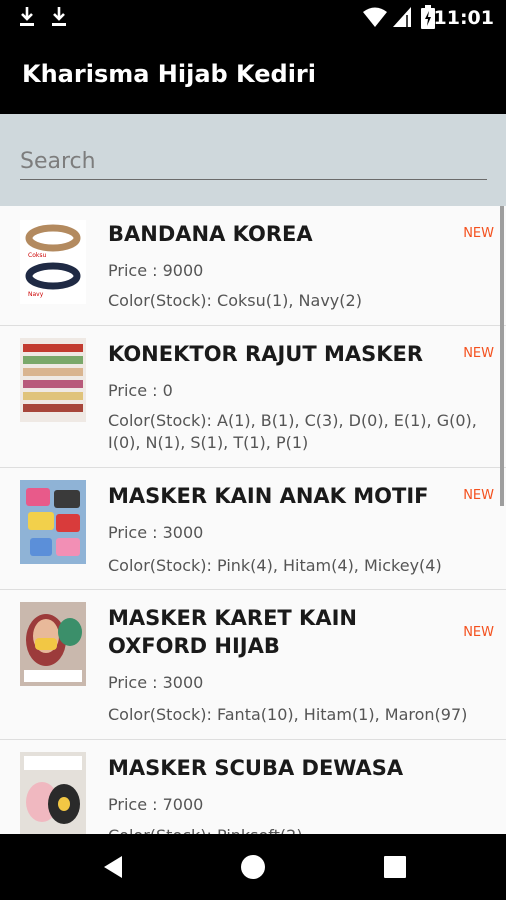  What do you see at coordinates (156, 270) in the screenshot?
I see `product-price: Price : 9000` at bounding box center [156, 270].